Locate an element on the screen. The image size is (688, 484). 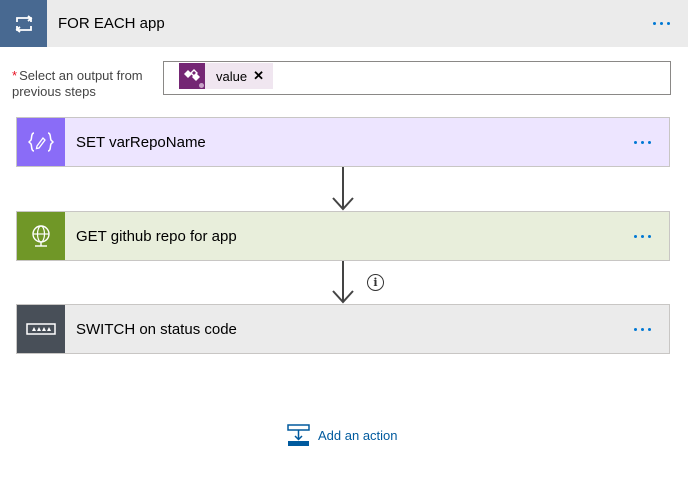
action-switch-status-code: SWITCH on status code is located at coordinates (343, 329).